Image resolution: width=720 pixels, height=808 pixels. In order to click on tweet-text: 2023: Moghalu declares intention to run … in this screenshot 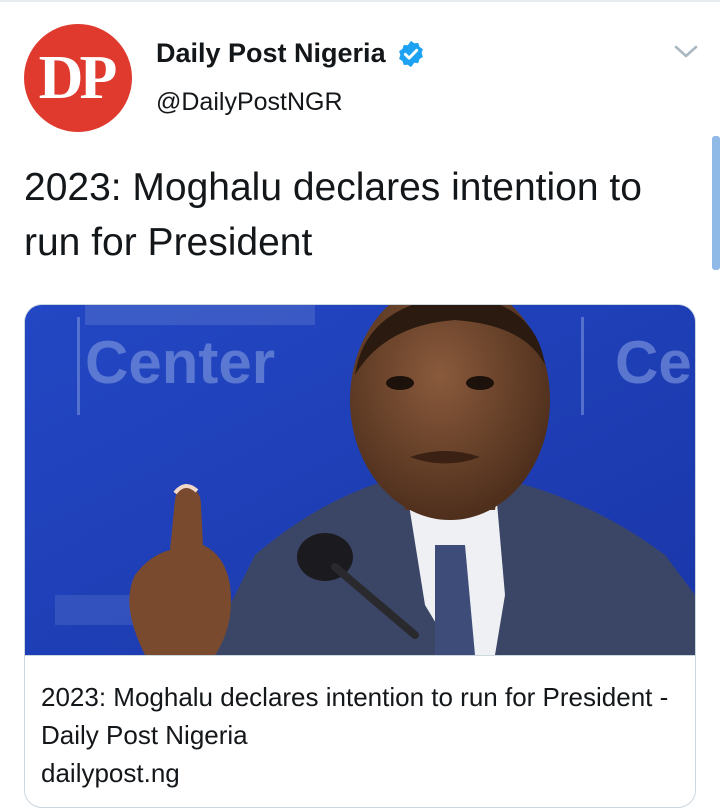, I will do `click(333, 215)`.